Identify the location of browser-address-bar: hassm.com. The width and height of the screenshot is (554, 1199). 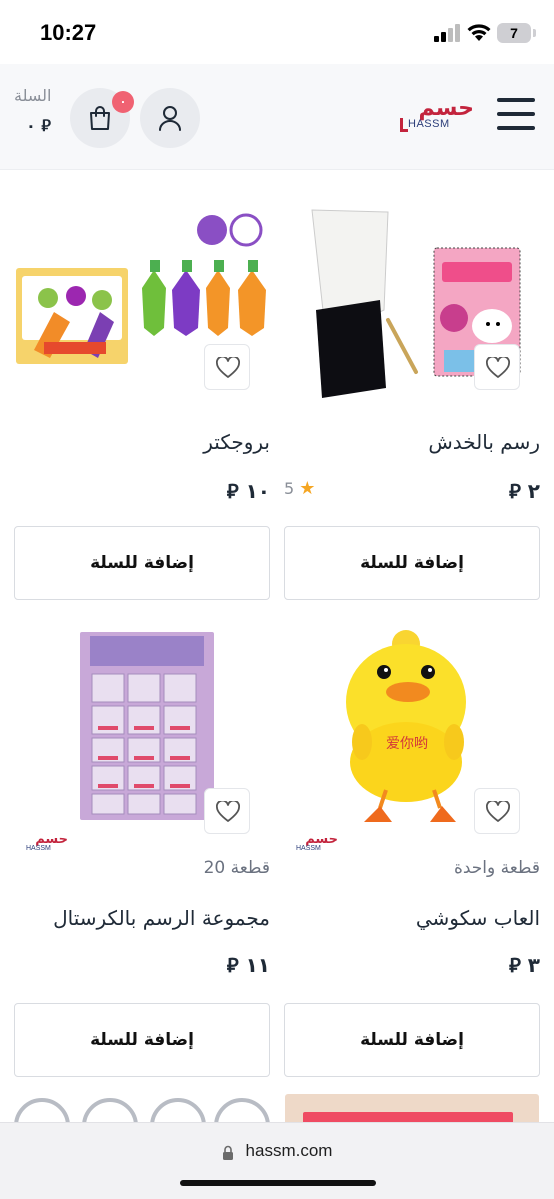
(277, 1160).